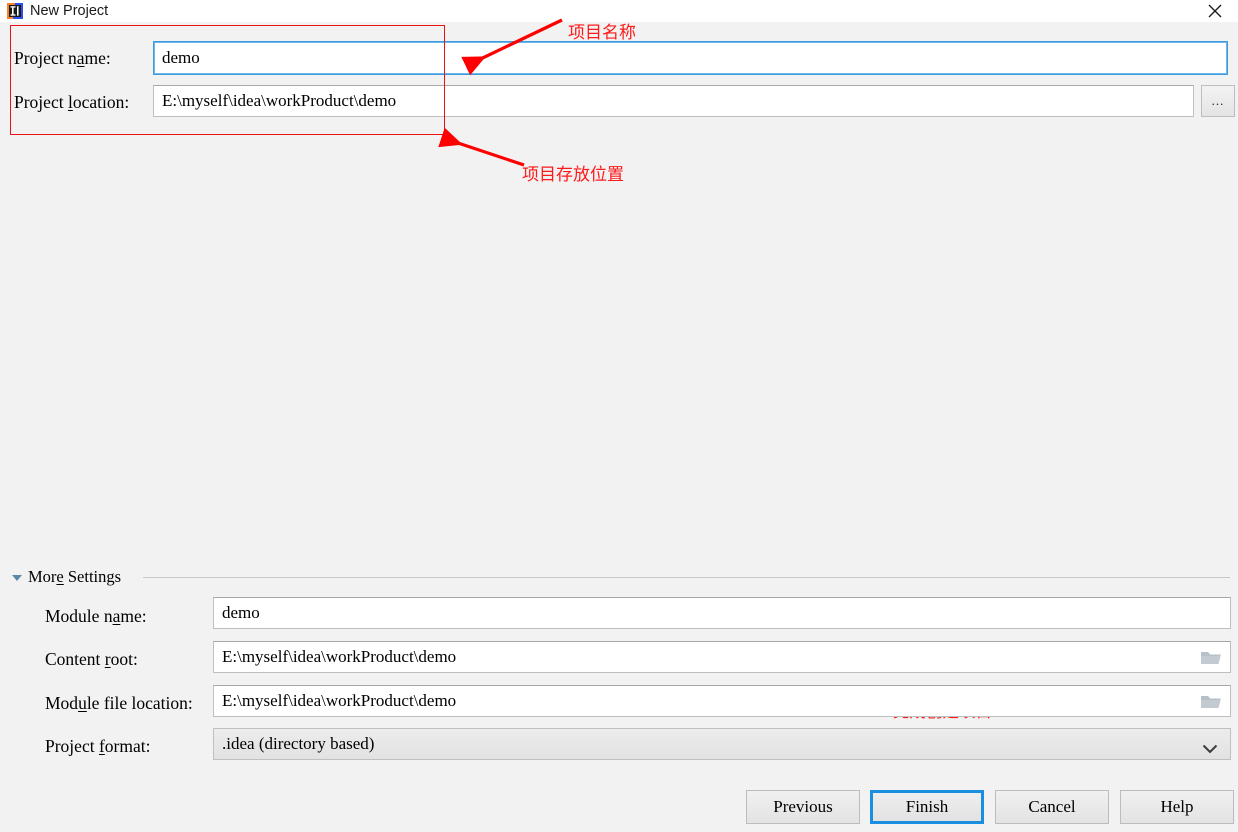 This screenshot has height=832, width=1238. I want to click on cancel-button: Cancel, so click(1052, 807).